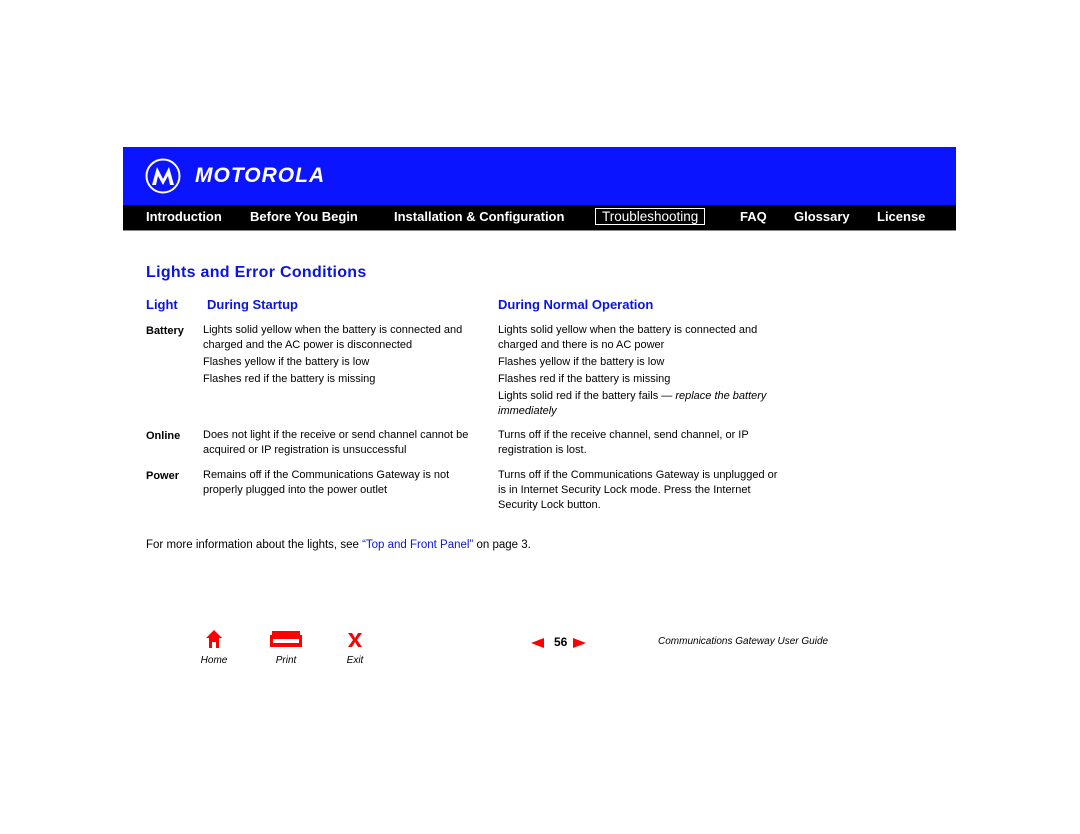 The height and width of the screenshot is (834, 1080). Describe the element at coordinates (580, 642) in the screenshot. I see `next-page-arrow-icon` at that location.